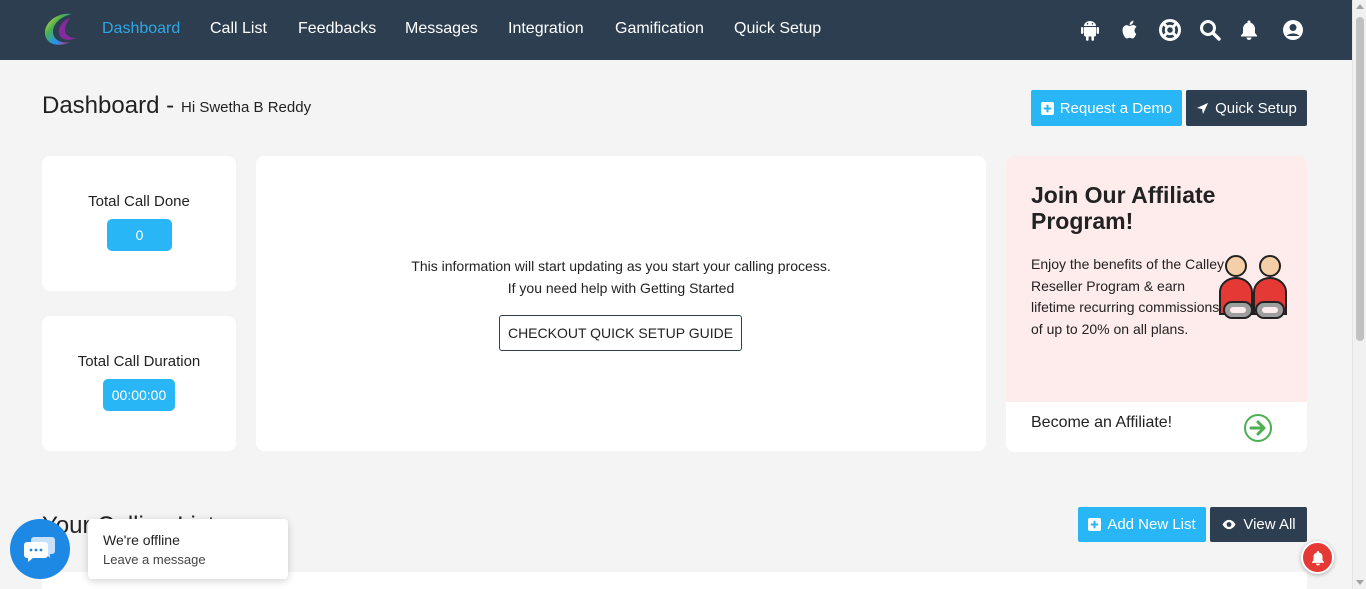 Image resolution: width=1366 pixels, height=589 pixels. I want to click on search-icon, so click(1210, 30).